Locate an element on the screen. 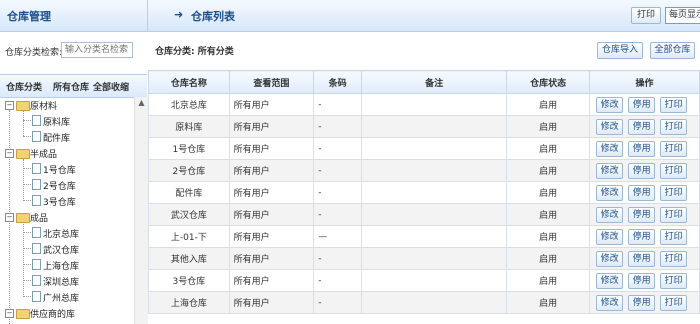 The height and width of the screenshot is (324, 700). all-warehouses-button: 全部仓库 is located at coordinates (672, 50).